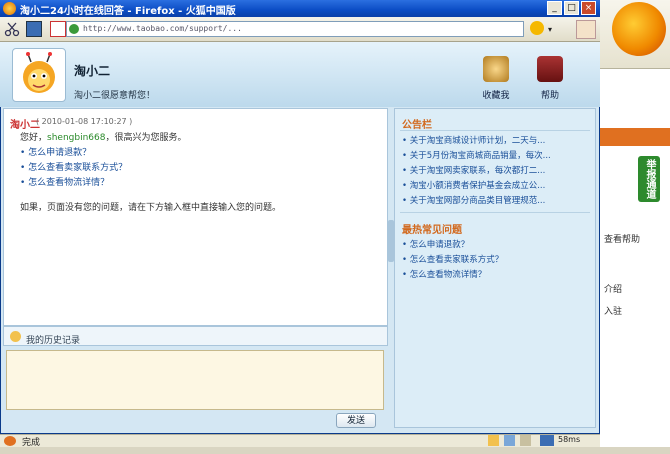  What do you see at coordinates (496, 274) in the screenshot?
I see `faq-link: • 怎么查看物流详情？` at bounding box center [496, 274].